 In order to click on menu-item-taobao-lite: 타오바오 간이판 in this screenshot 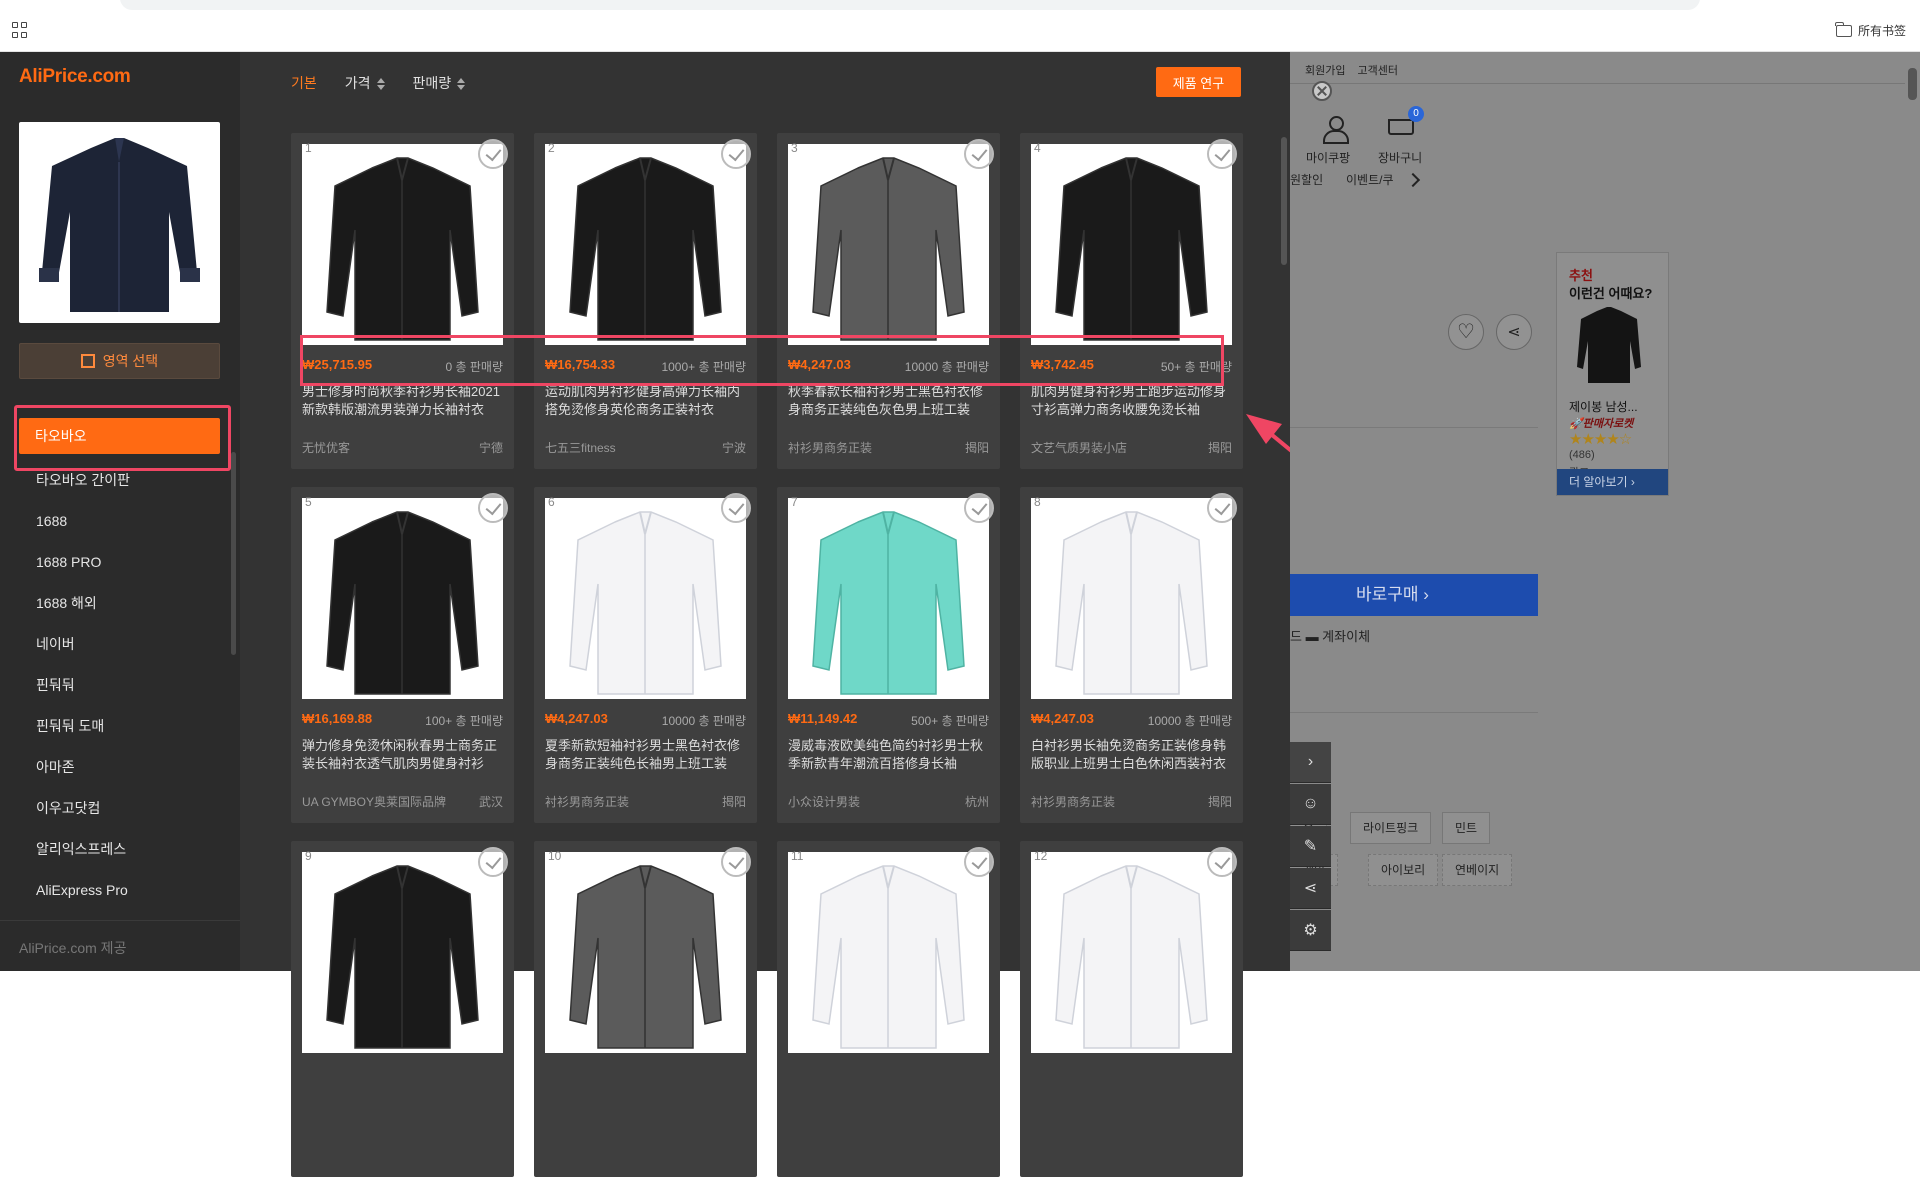, I will do `click(116, 480)`.